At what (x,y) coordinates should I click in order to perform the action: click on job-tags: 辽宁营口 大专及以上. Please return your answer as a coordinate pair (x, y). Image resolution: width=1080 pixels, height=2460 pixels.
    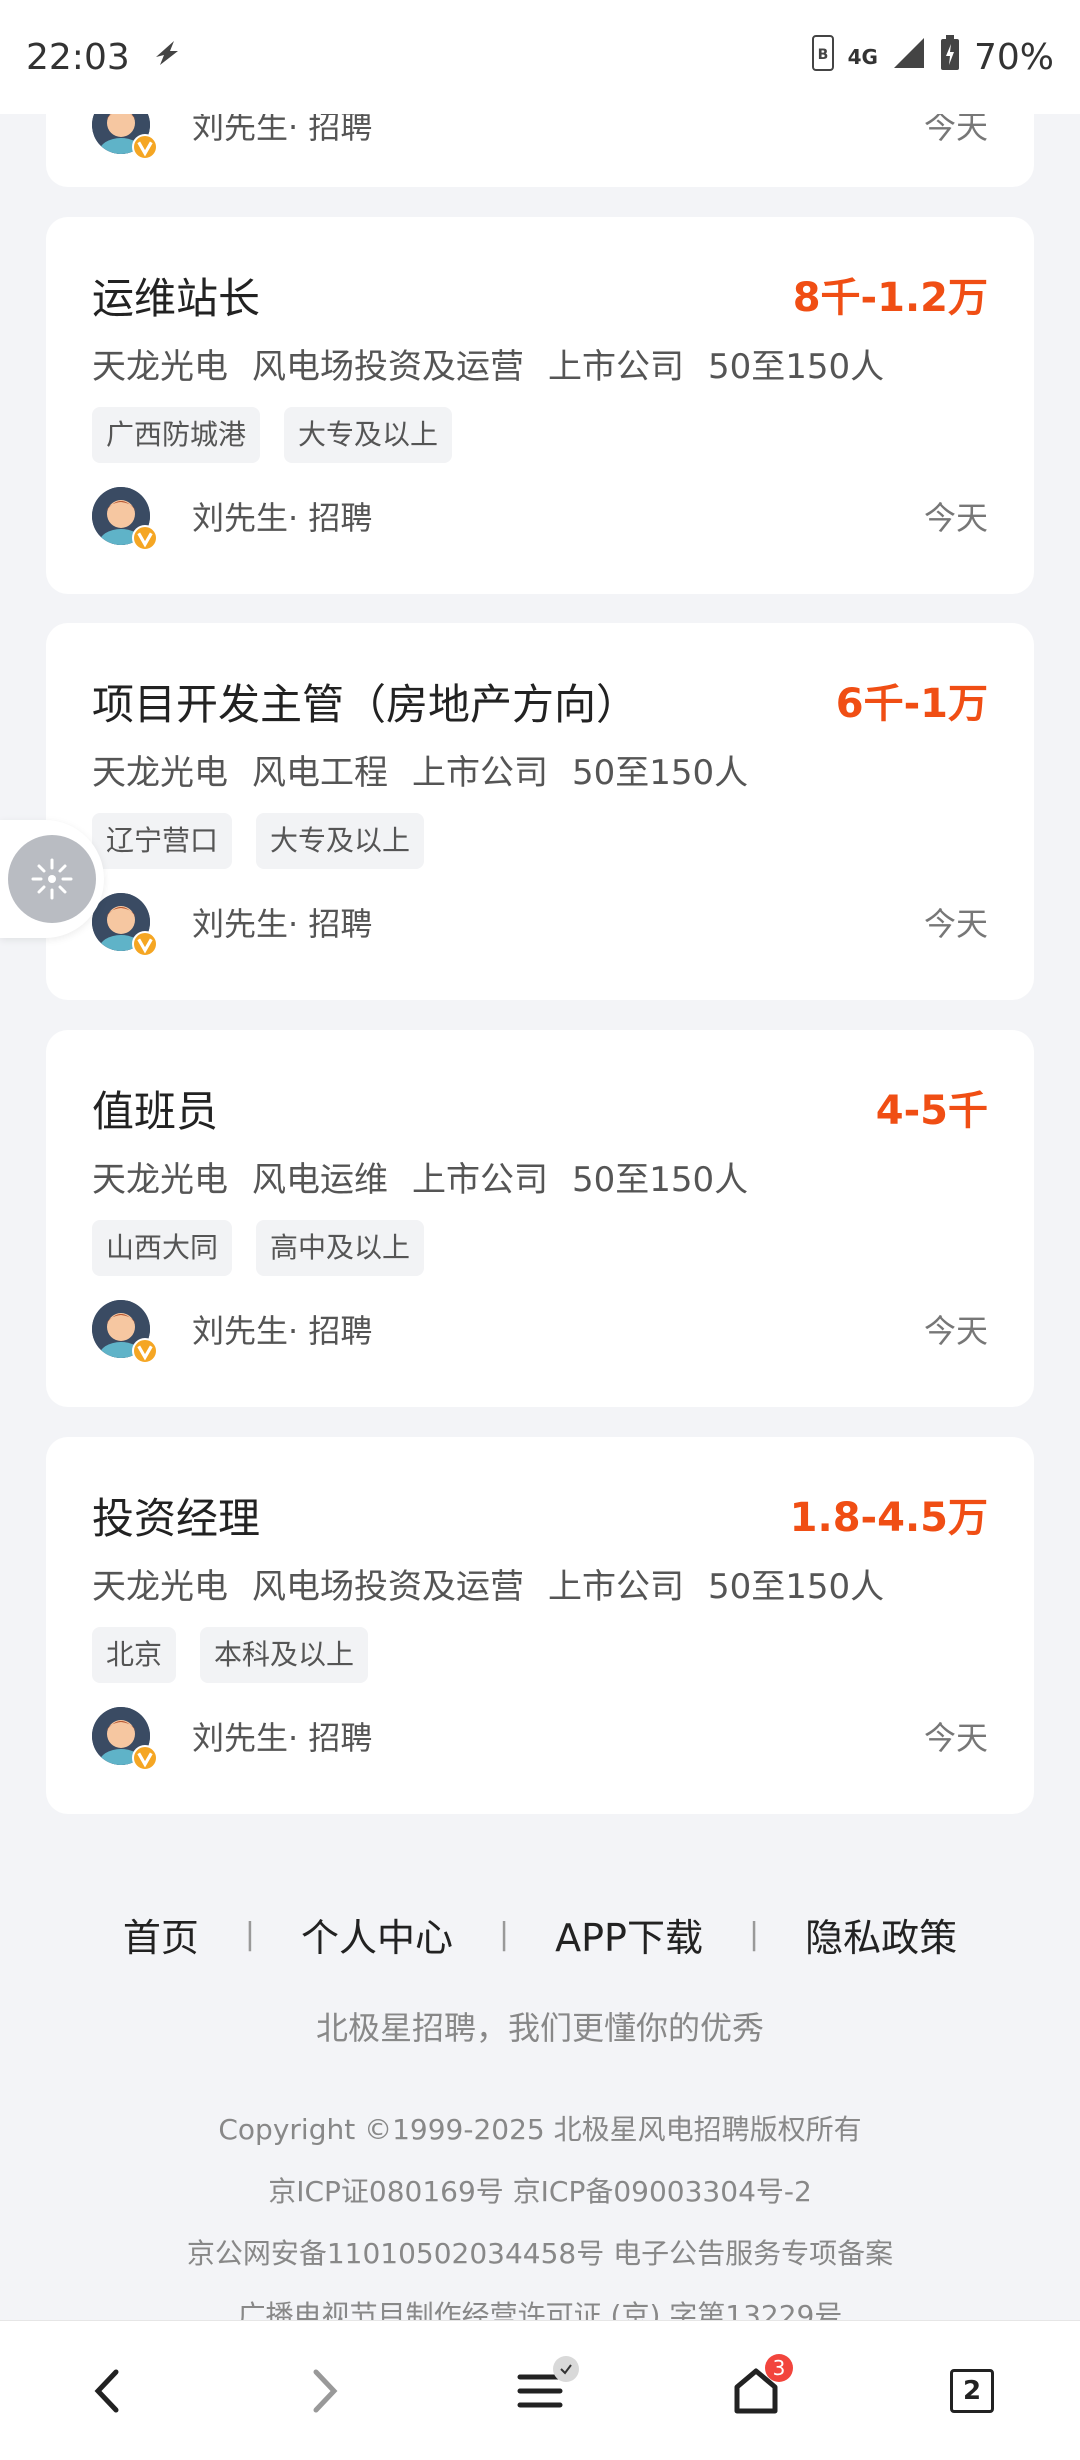
    Looking at the image, I should click on (258, 841).